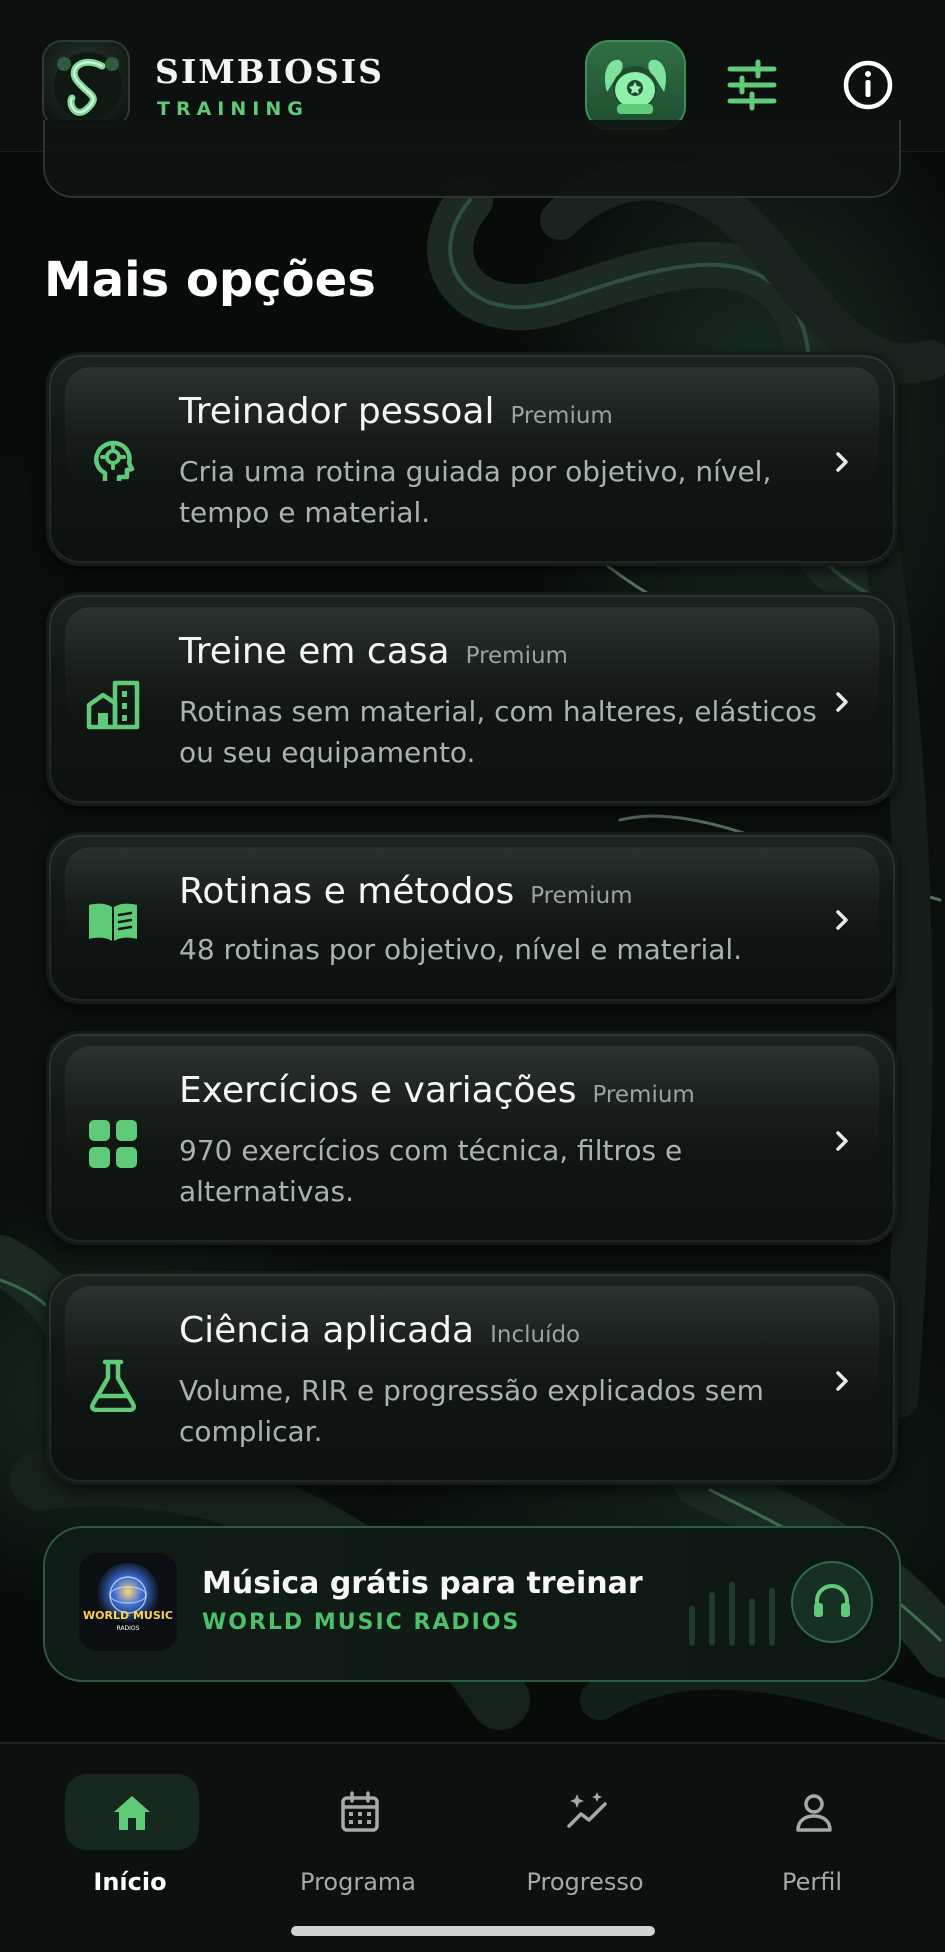 The image size is (945, 1952). I want to click on info-icon, so click(868, 85).